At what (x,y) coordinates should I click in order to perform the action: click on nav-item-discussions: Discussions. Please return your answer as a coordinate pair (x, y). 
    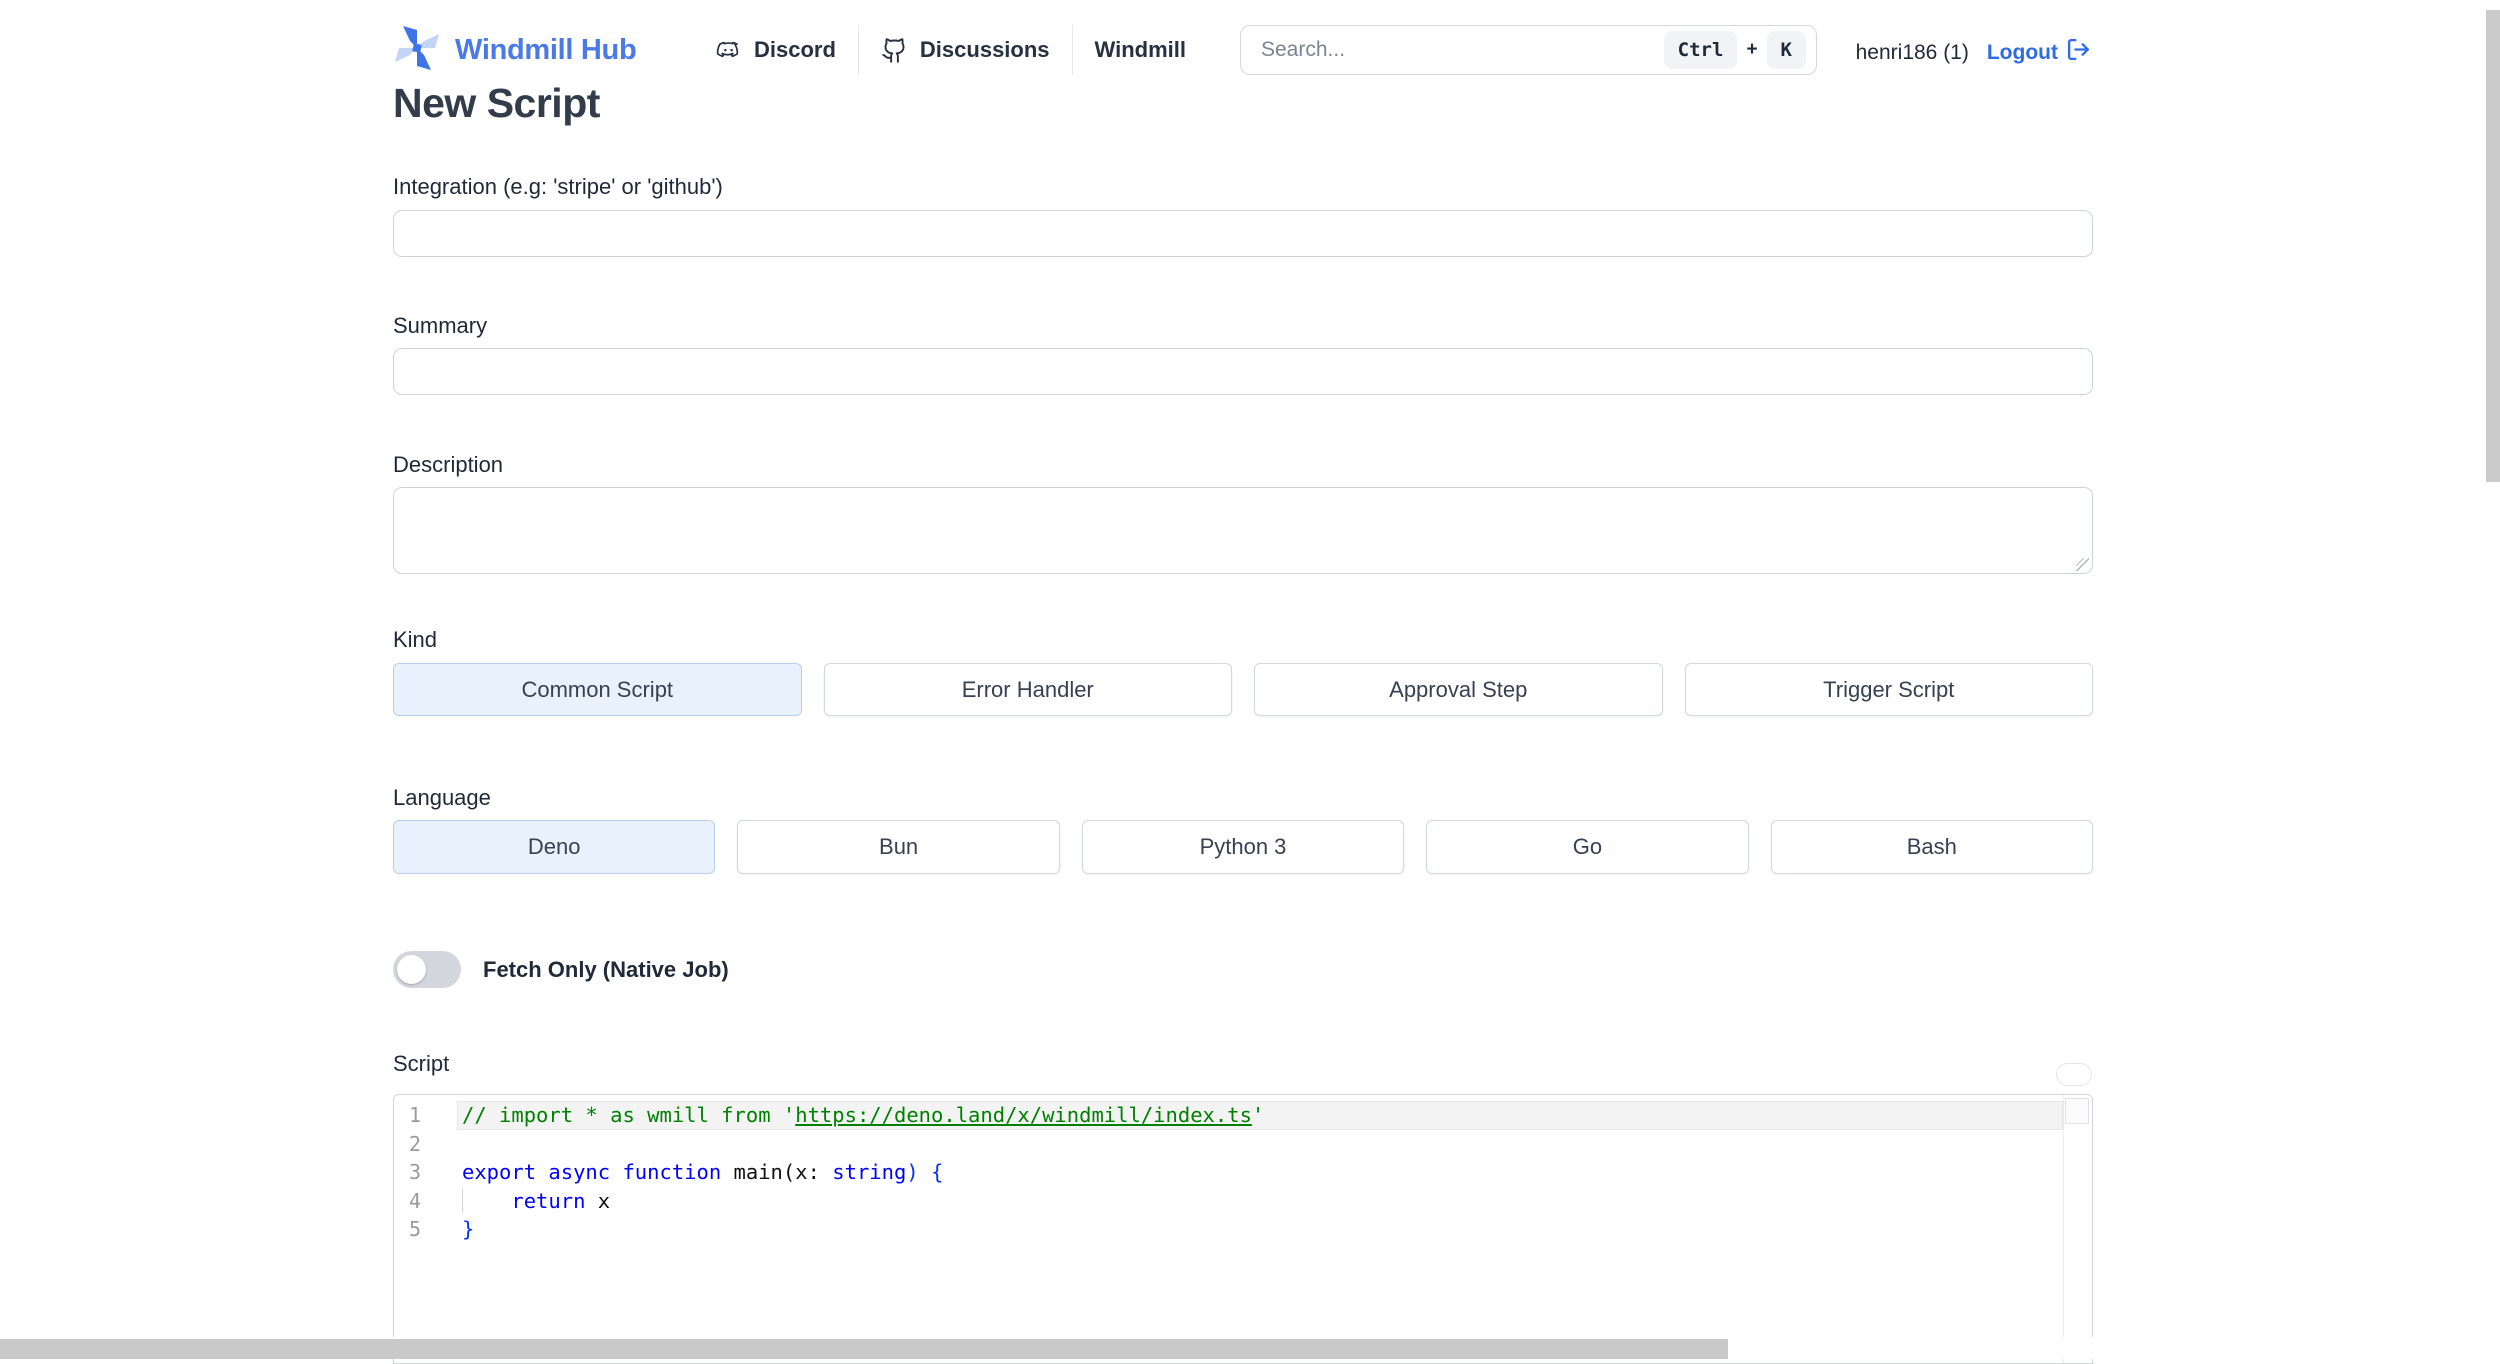
    Looking at the image, I should click on (965, 50).